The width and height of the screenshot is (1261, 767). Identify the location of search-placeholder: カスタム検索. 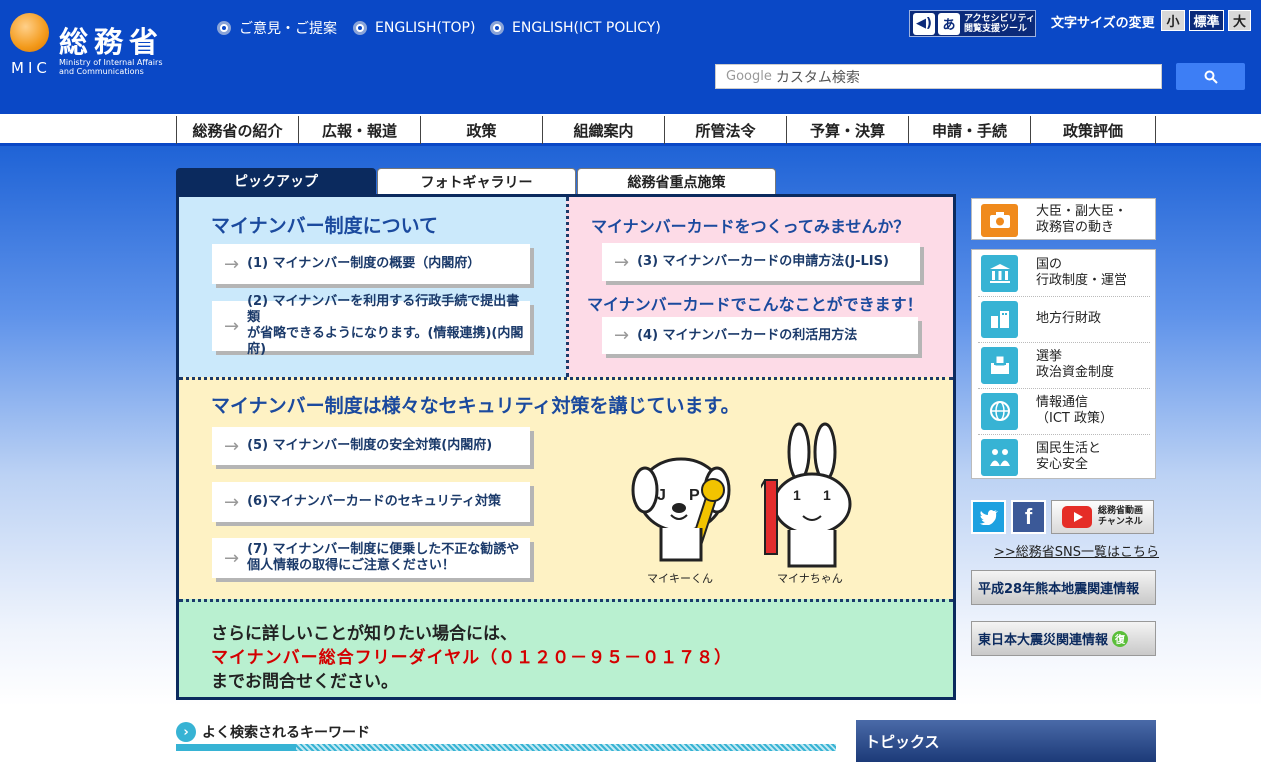
(817, 77).